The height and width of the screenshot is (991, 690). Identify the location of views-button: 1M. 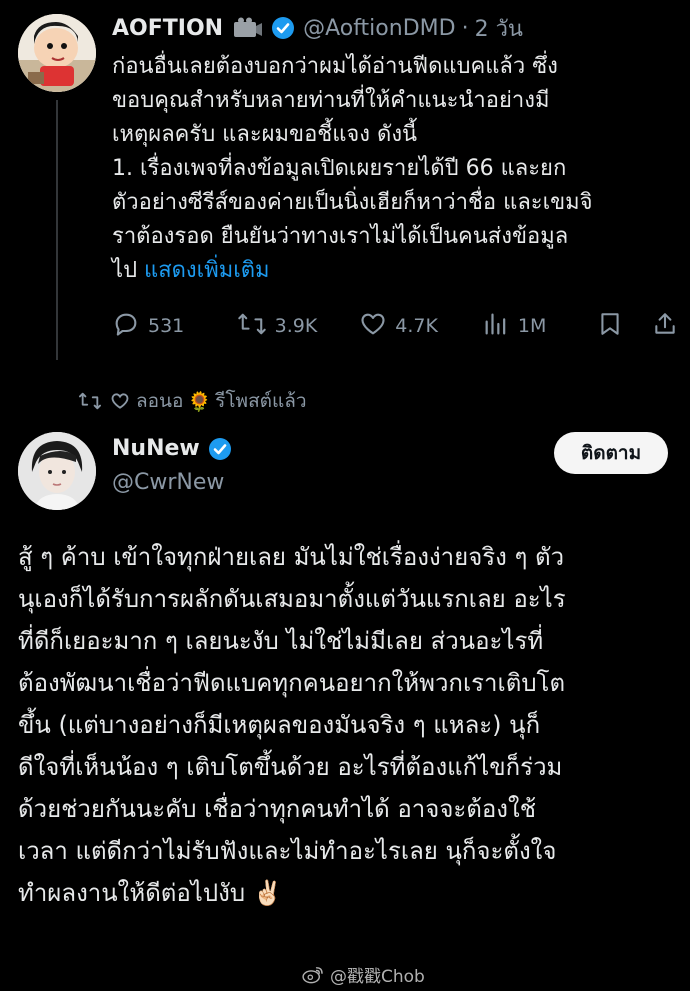
(539, 326).